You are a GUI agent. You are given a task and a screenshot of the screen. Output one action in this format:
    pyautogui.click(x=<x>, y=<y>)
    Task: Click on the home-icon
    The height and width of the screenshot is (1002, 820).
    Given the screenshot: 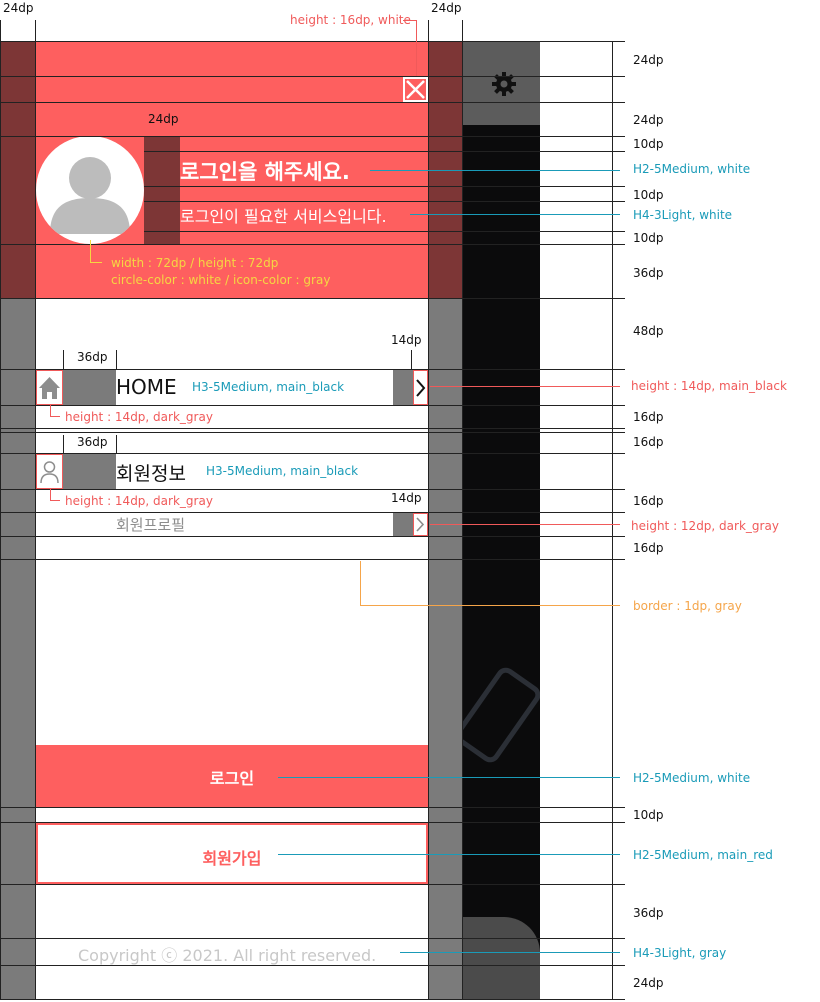 What is the action you would take?
    pyautogui.click(x=49, y=388)
    